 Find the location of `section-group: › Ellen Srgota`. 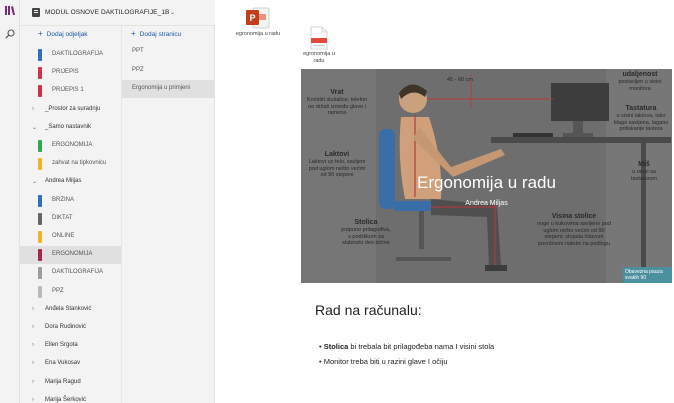

section-group: › Ellen Srgota is located at coordinates (70, 346).